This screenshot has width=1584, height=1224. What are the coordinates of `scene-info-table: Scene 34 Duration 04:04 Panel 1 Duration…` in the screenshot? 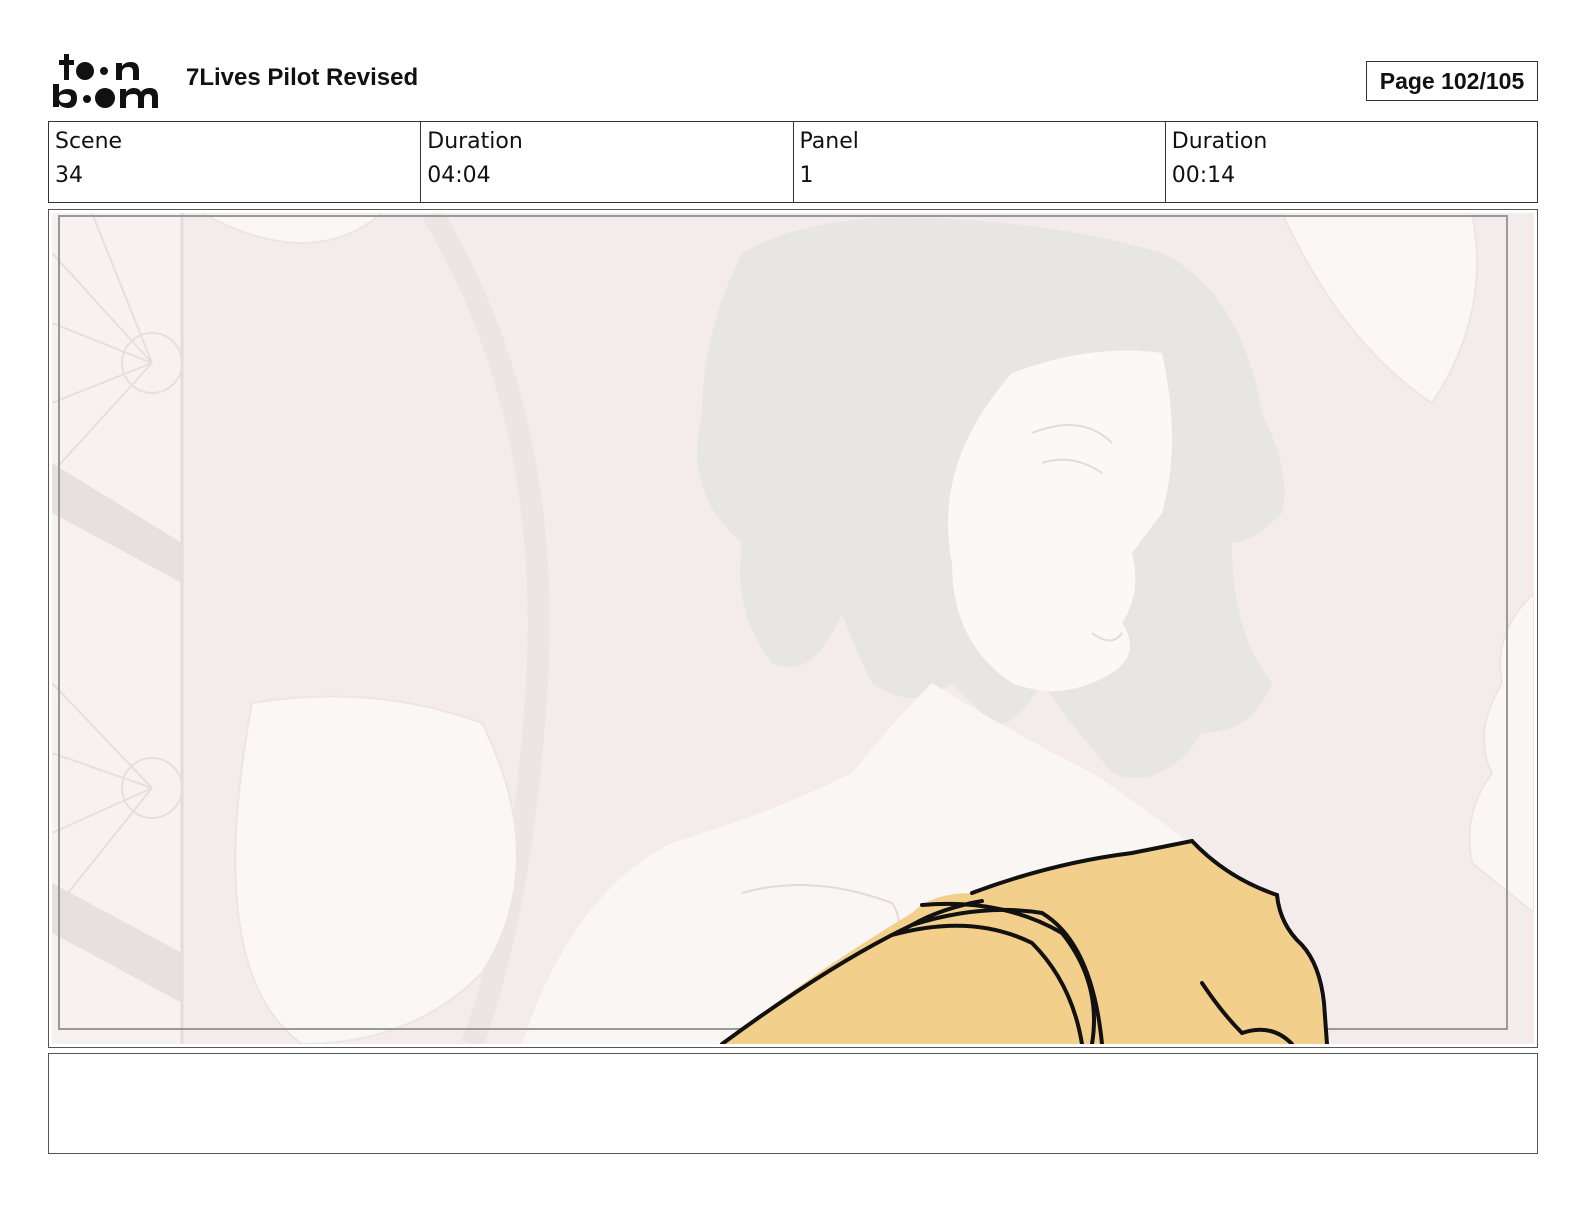 It's located at (793, 162).